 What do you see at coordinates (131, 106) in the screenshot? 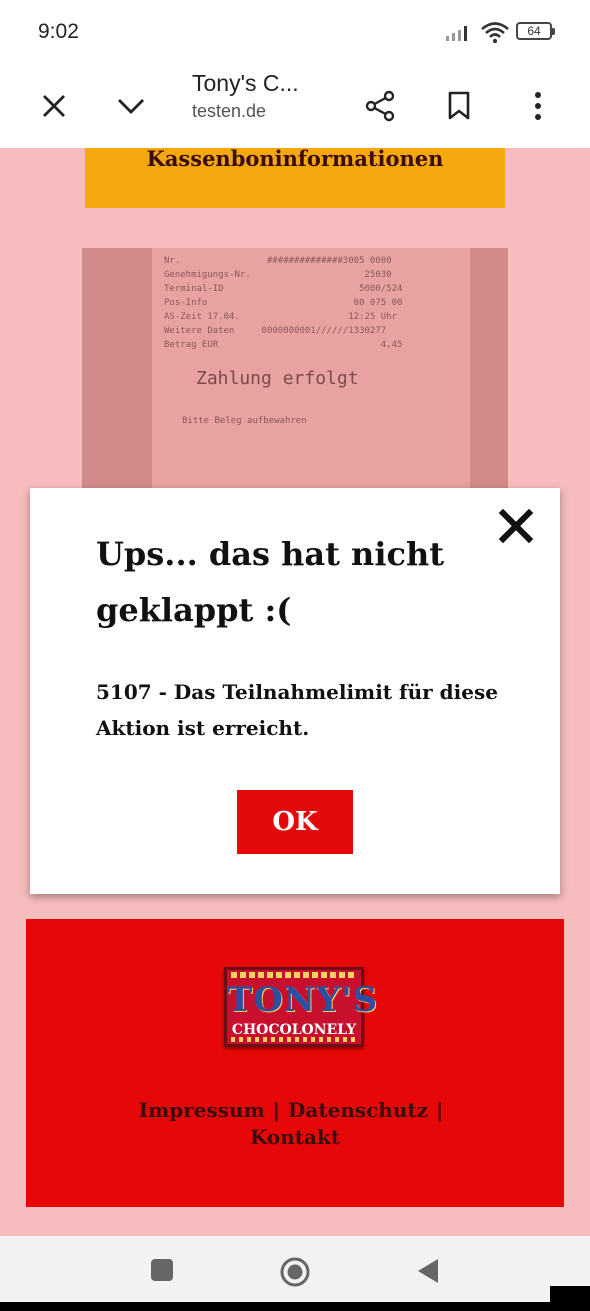
I see `chevron-down-icon` at bounding box center [131, 106].